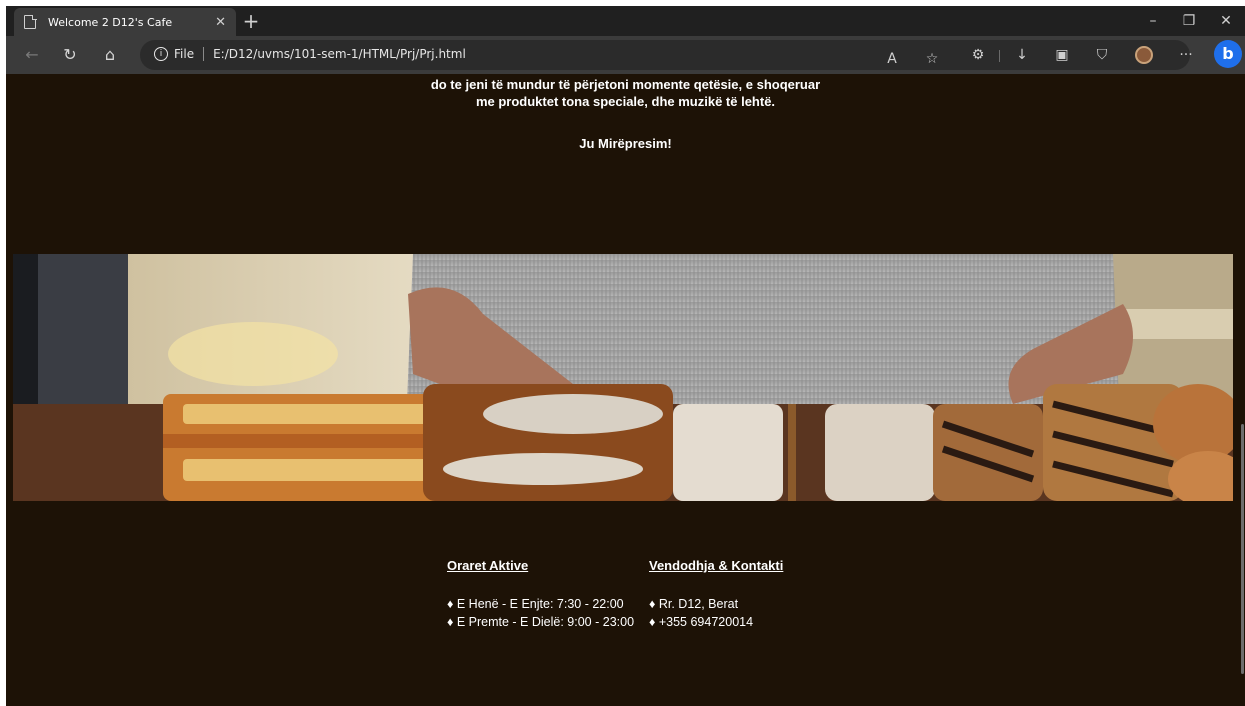 The image size is (1245, 706). I want to click on home-icon: ⌂, so click(110, 55).